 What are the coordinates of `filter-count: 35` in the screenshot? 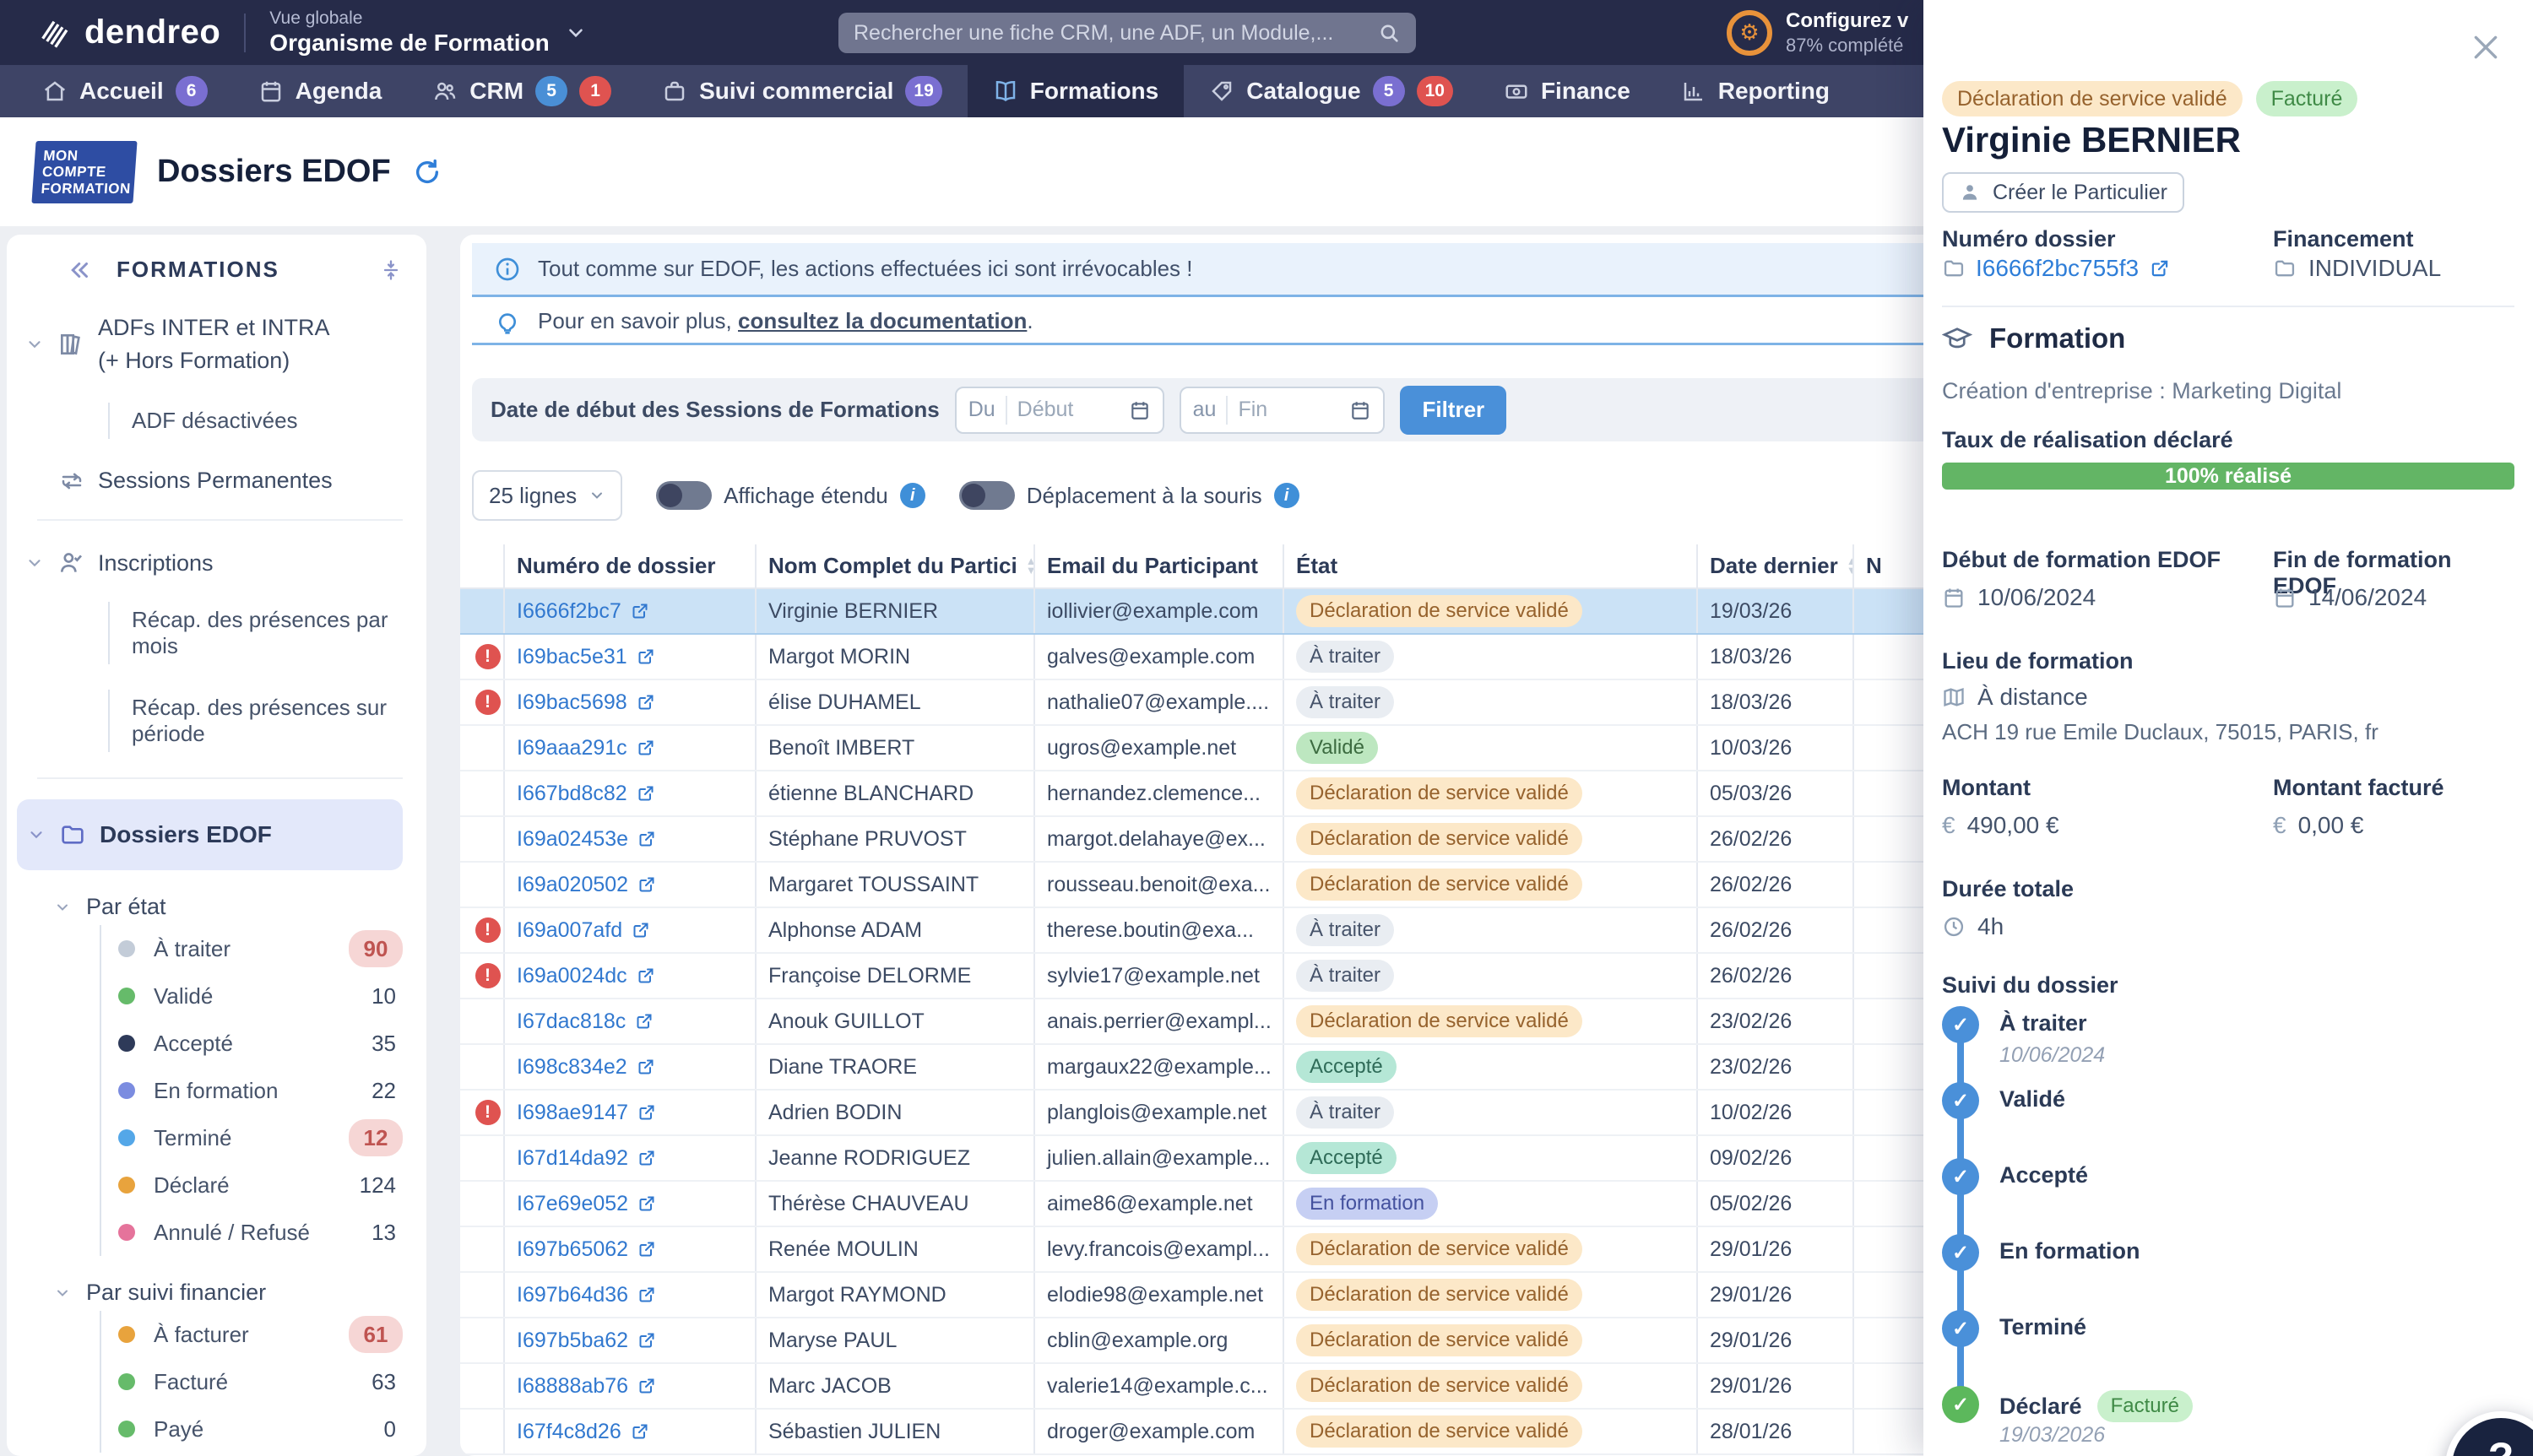 It's located at (384, 1043).